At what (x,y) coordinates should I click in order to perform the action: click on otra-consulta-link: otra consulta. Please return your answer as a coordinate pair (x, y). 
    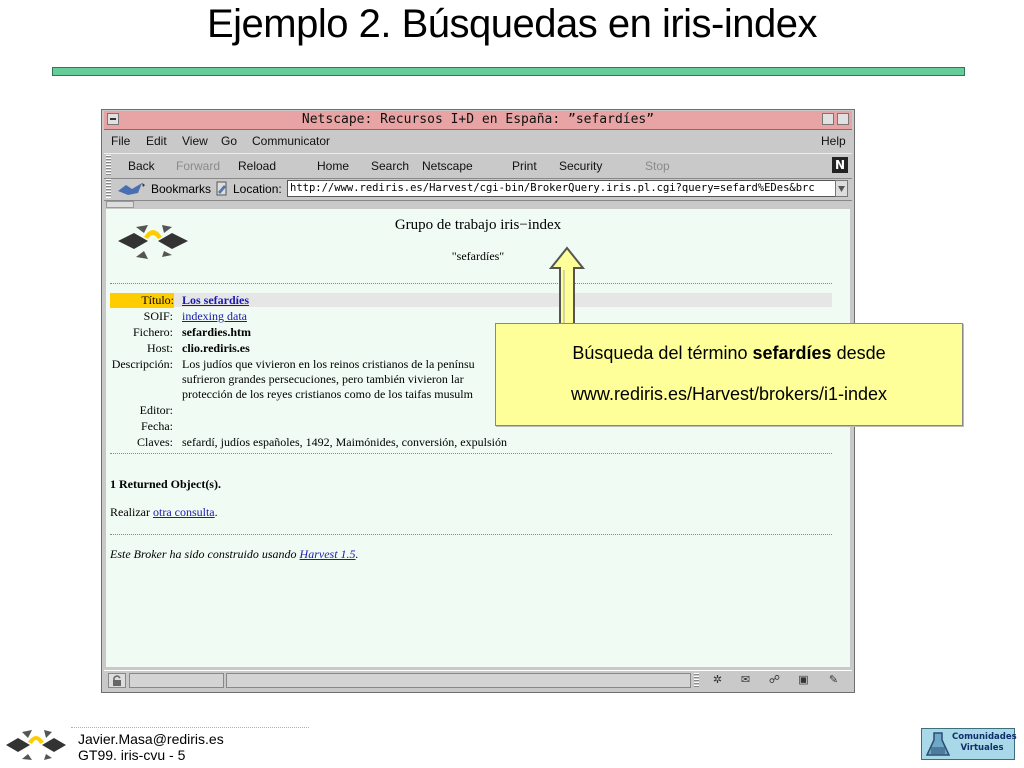
    Looking at the image, I should click on (184, 512).